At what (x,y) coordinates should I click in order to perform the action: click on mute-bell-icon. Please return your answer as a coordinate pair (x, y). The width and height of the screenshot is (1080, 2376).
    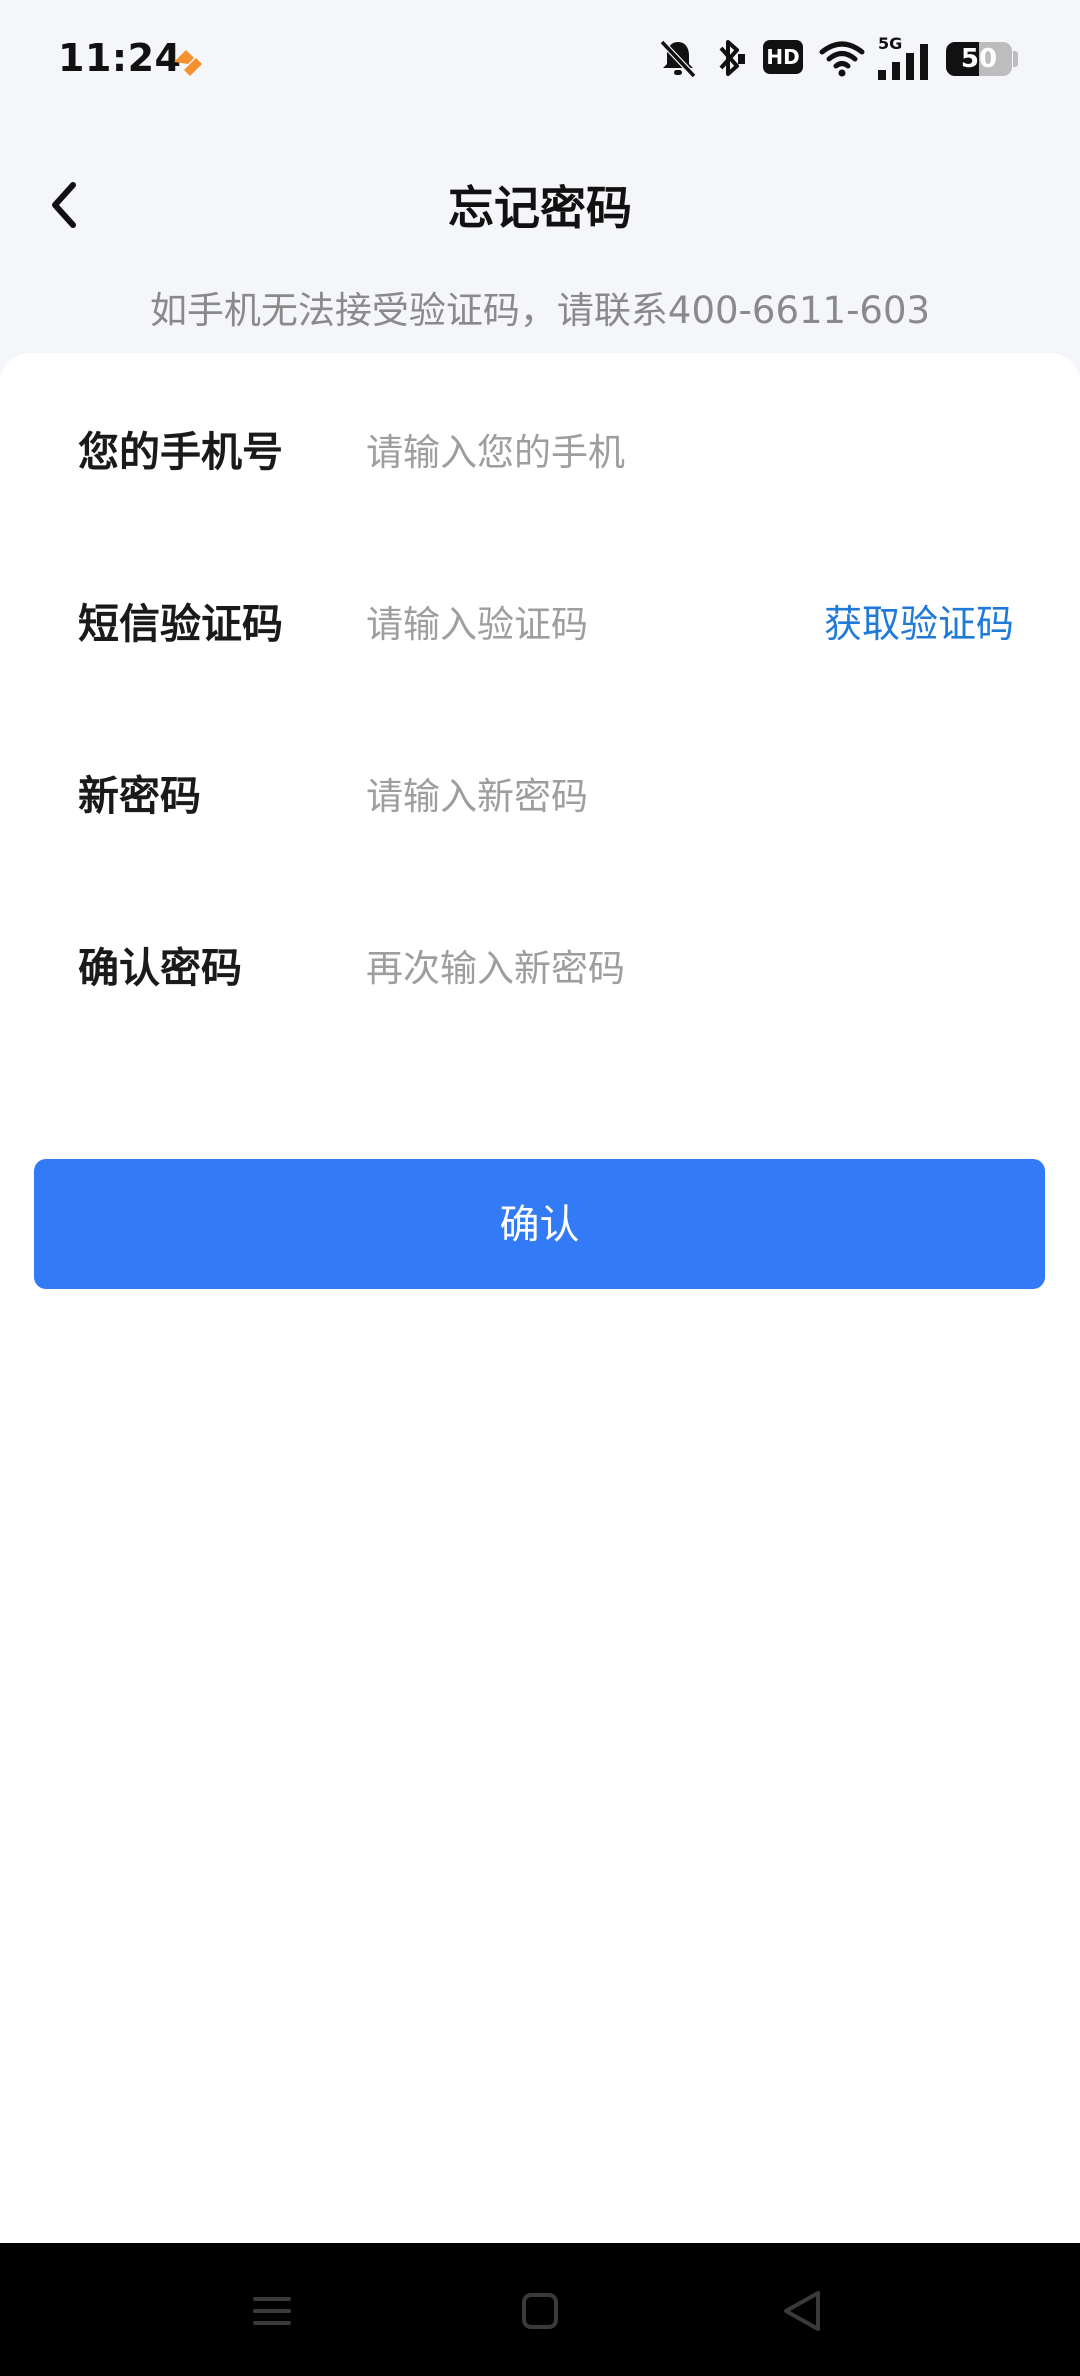
    Looking at the image, I should click on (678, 59).